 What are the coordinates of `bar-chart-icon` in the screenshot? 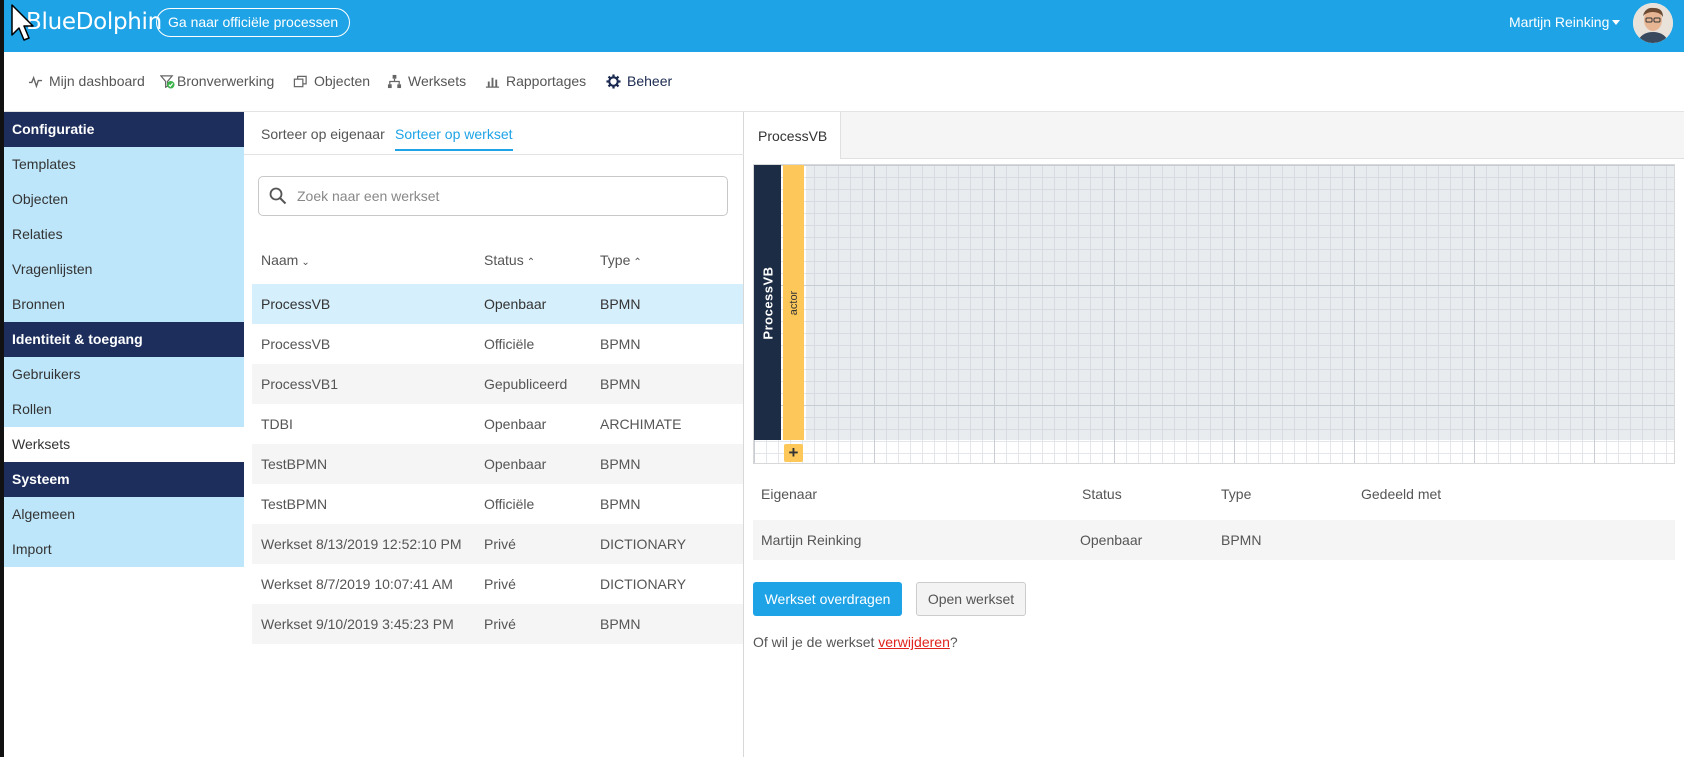 It's located at (492, 82).